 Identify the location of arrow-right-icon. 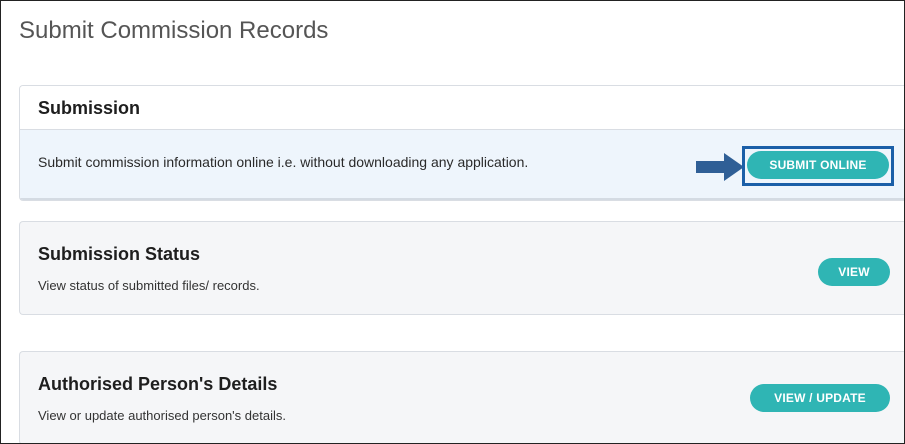
(720, 167).